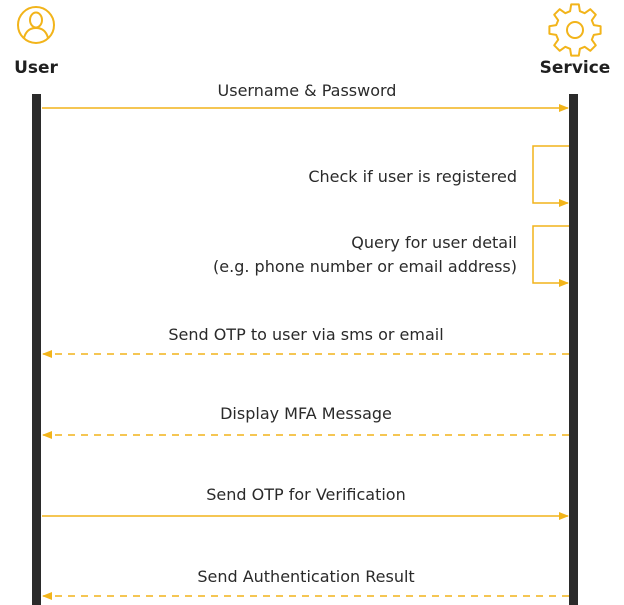  I want to click on message-auth-result: Send Authentication Result, so click(305, 583).